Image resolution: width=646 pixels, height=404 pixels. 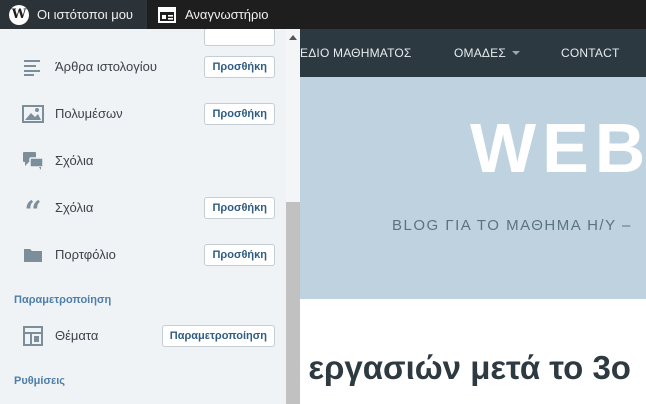 What do you see at coordinates (143, 254) in the screenshot?
I see `sidebar-item-portfolio: Πορτφόλιο Προσθήκη` at bounding box center [143, 254].